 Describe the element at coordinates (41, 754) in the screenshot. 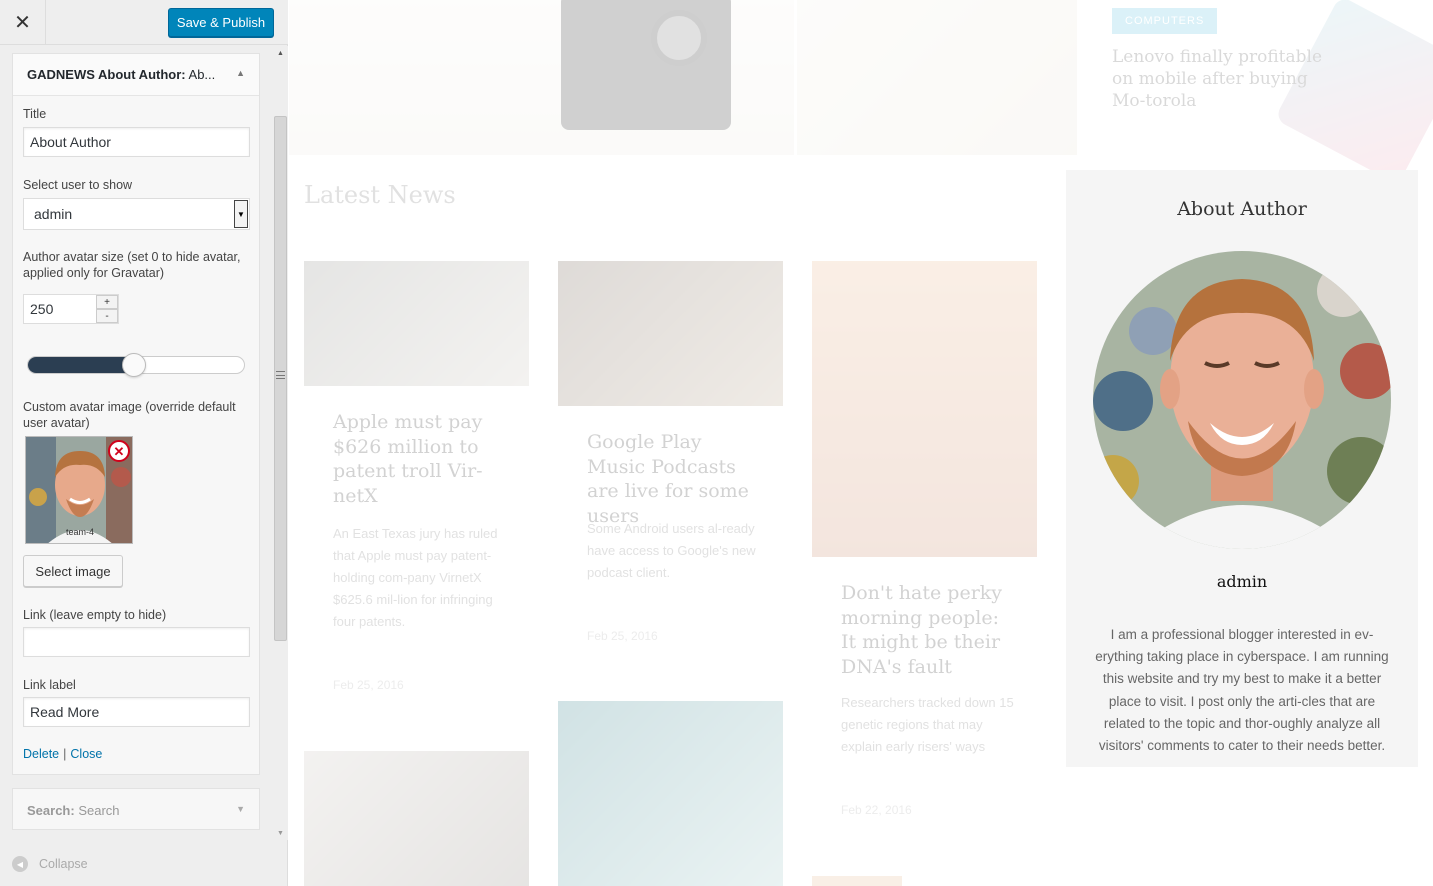

I see `delete-link: Delete` at that location.